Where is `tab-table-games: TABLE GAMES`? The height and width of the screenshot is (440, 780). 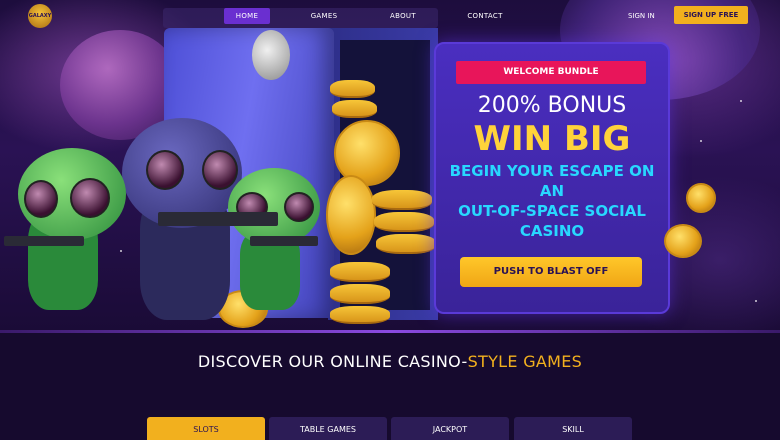
tab-table-games: TABLE GAMES is located at coordinates (328, 428).